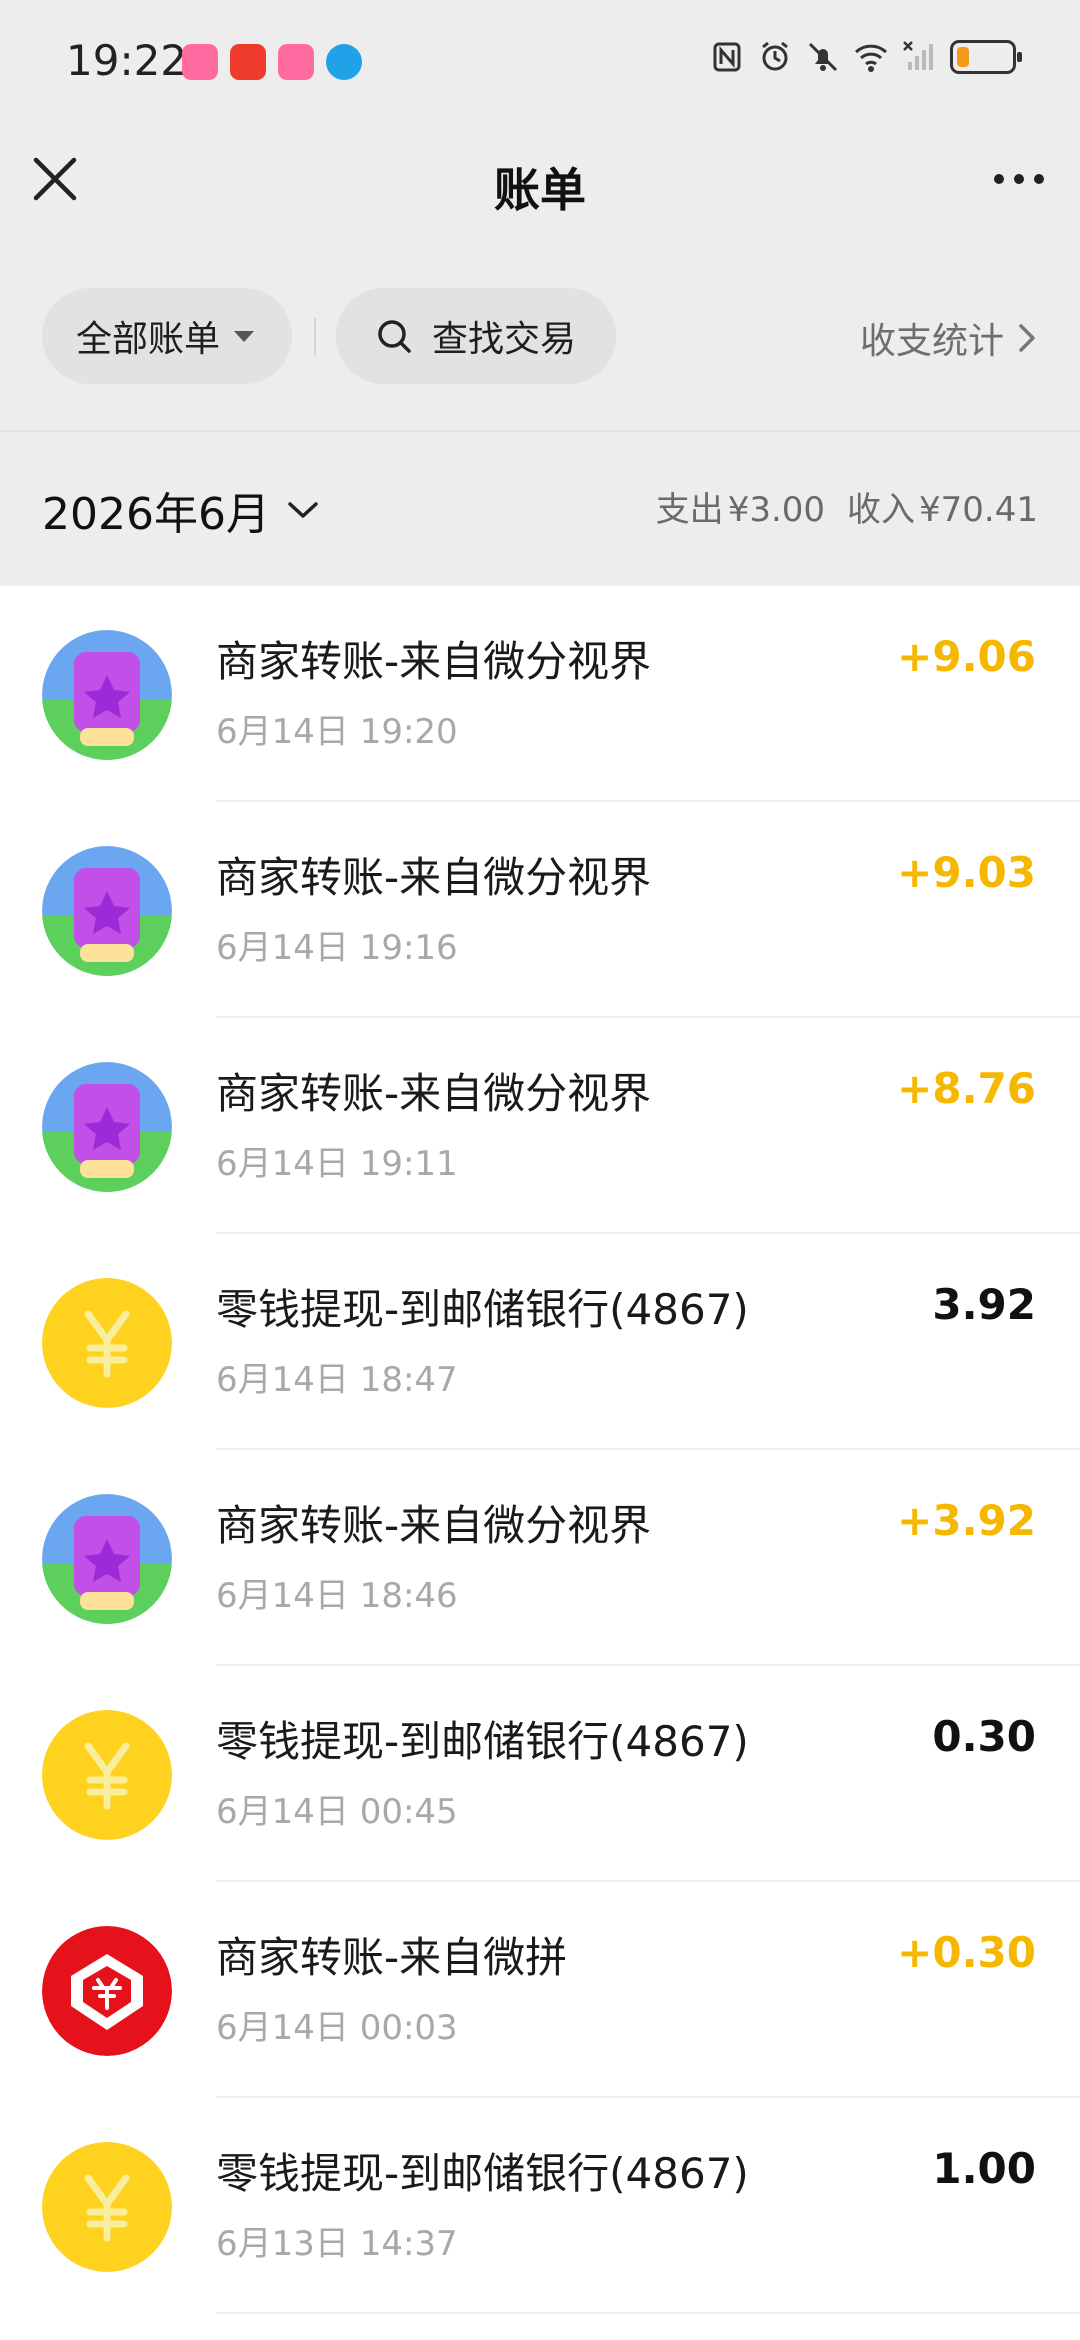 The width and height of the screenshot is (1080, 2340). I want to click on stats-label: 收支统计, so click(931, 341).